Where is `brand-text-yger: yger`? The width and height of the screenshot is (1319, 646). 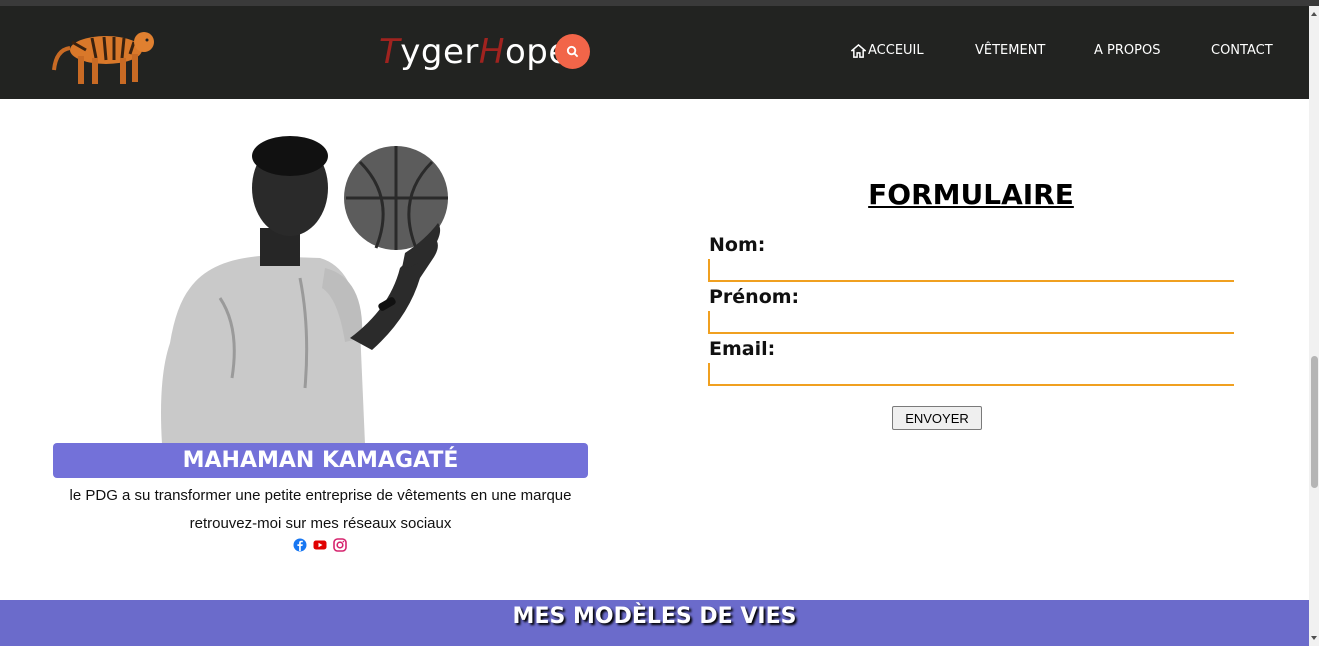
brand-text-yger: yger is located at coordinates (439, 52).